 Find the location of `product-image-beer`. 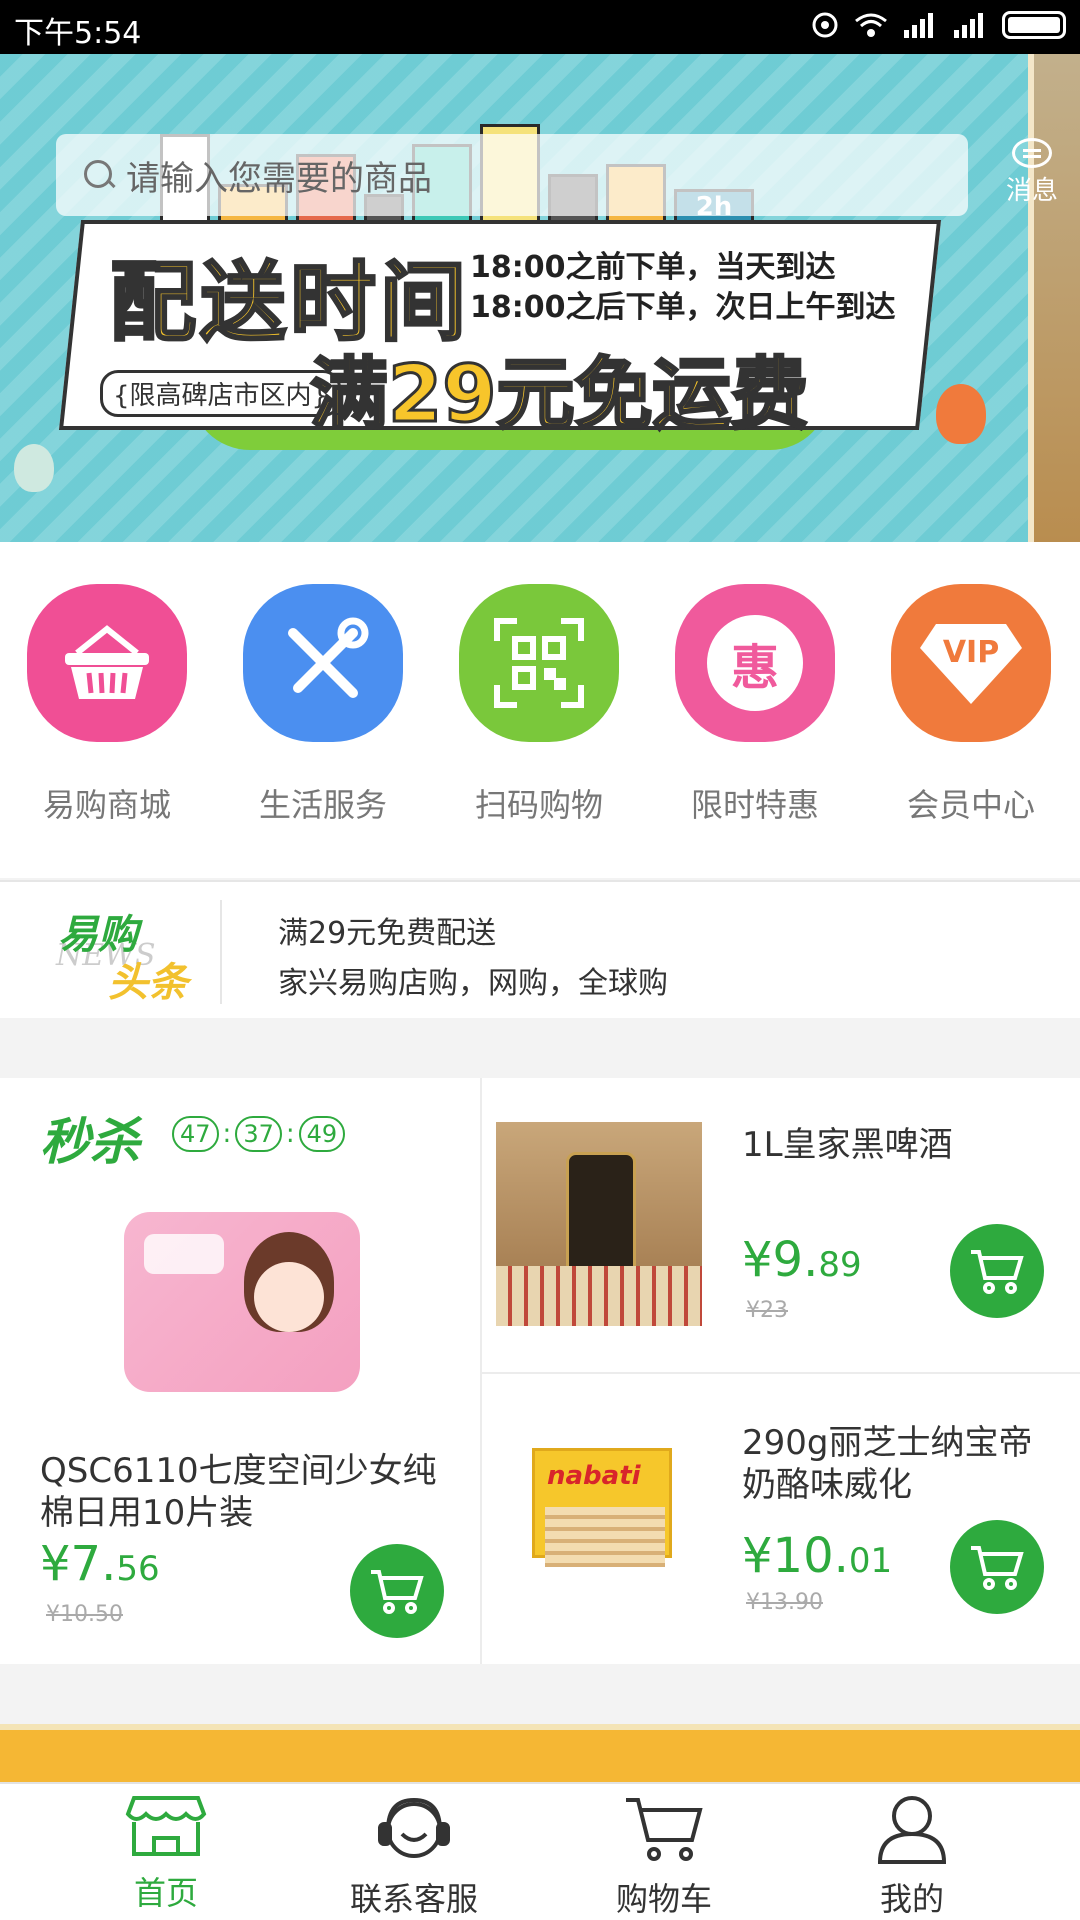

product-image-beer is located at coordinates (599, 1224).